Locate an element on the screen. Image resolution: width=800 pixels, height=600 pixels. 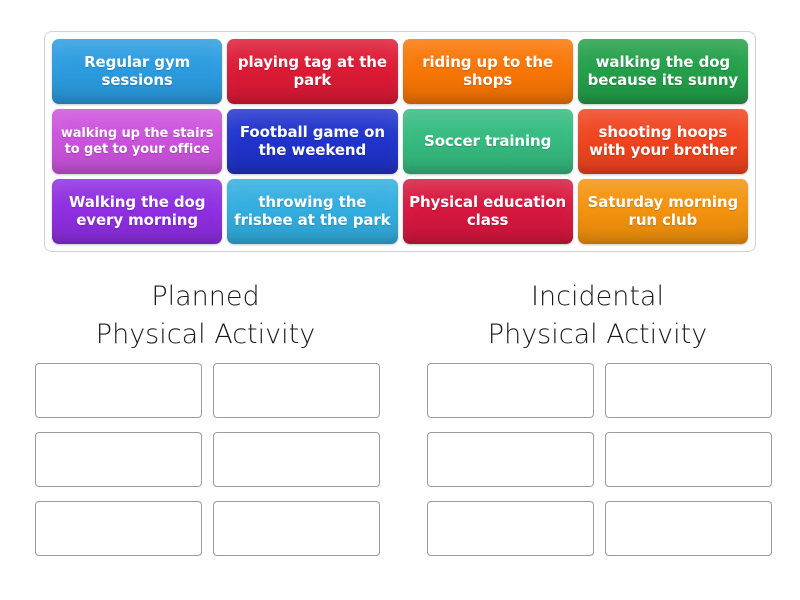
activity-tile: Regular gym sessions is located at coordinates (137, 71).